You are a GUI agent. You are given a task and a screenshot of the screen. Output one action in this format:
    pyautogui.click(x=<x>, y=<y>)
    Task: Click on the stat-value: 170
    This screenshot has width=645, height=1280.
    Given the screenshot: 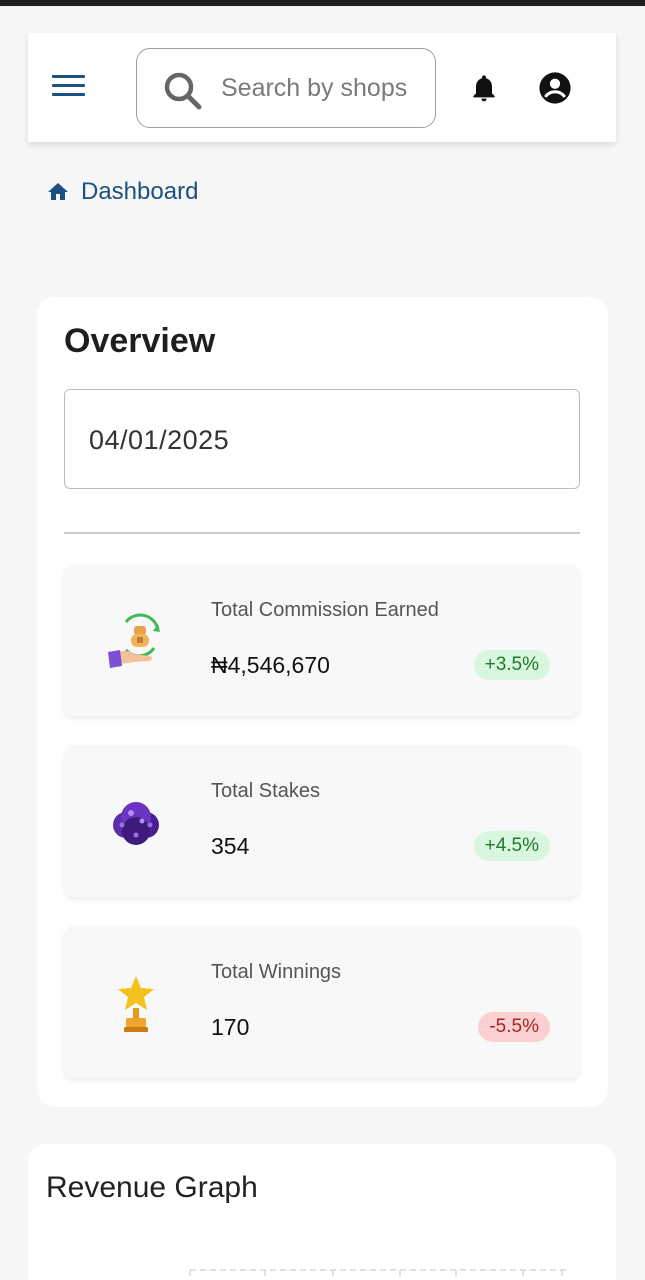 What is the action you would take?
    pyautogui.click(x=230, y=1027)
    